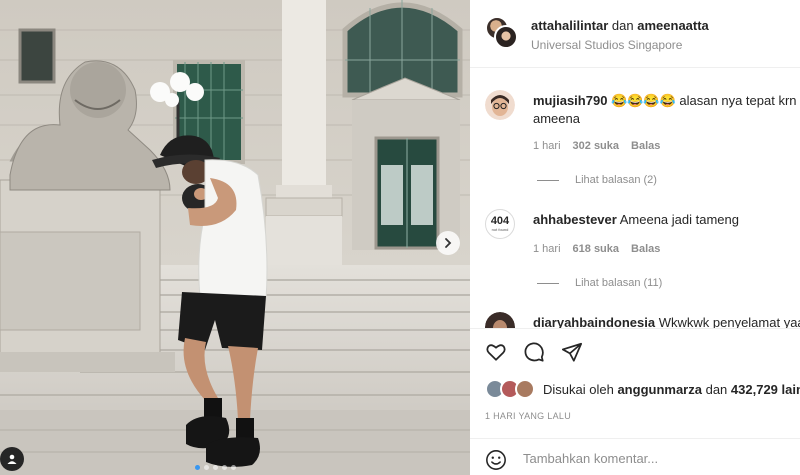 The height and width of the screenshot is (475, 800). What do you see at coordinates (575, 219) in the screenshot?
I see `comment-username: ahhabestever` at bounding box center [575, 219].